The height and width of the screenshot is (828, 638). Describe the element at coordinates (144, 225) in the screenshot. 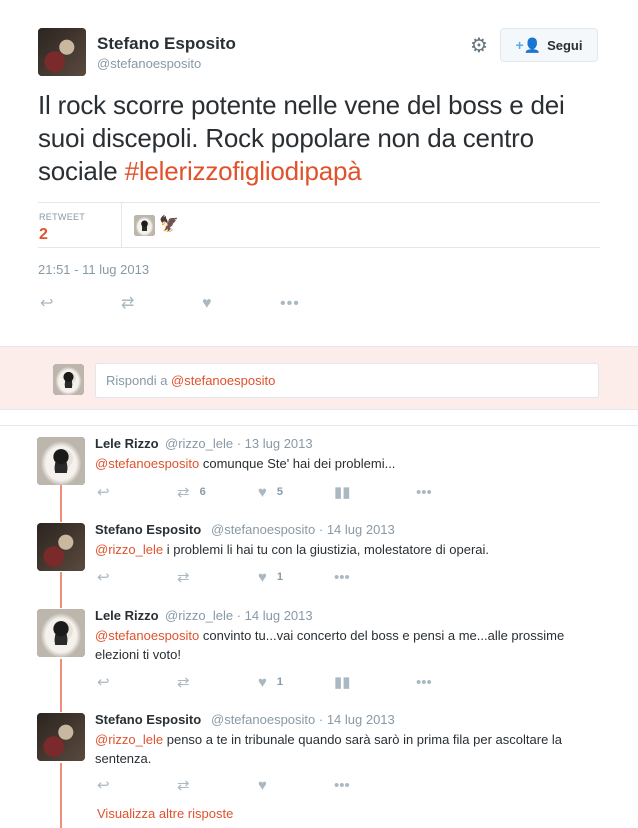

I see `retweeter-avatar` at that location.